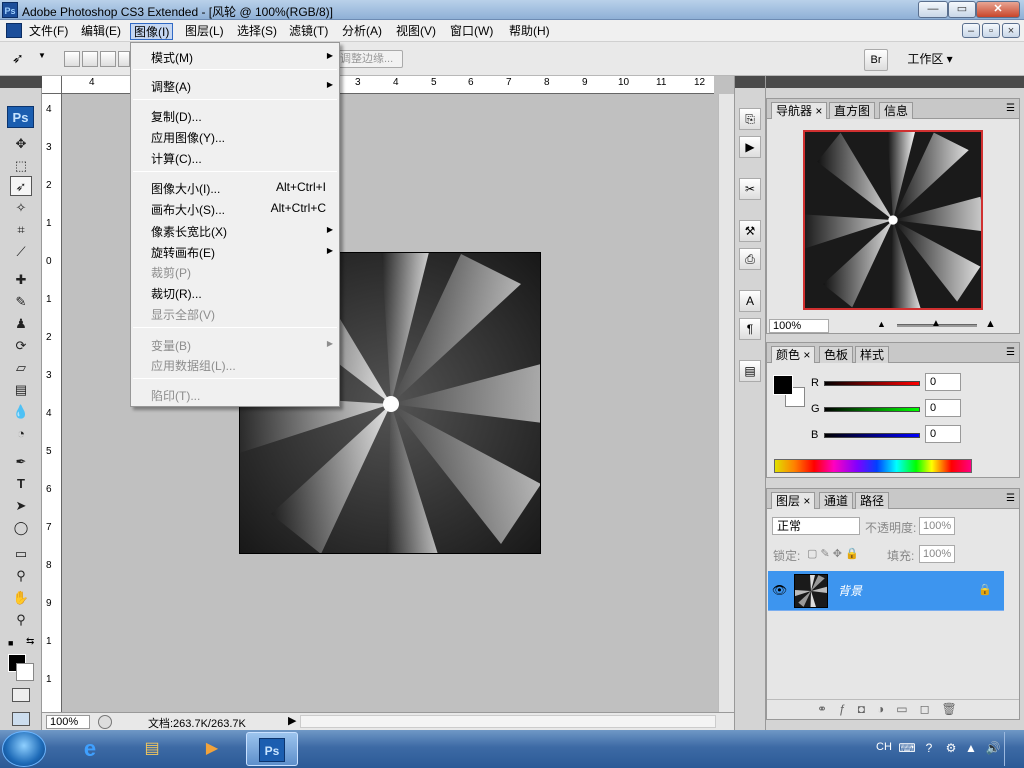 The height and width of the screenshot is (768, 1024). Describe the element at coordinates (21, 554) in the screenshot. I see `notes-tool-icon: ▭` at that location.